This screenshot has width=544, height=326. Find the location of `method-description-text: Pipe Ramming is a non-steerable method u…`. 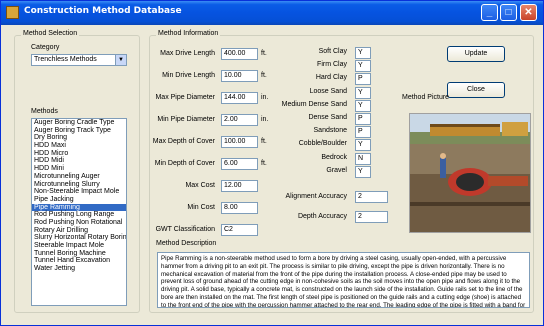

method-description-text: Pipe Ramming is a non-steerable method u… is located at coordinates (343, 280).